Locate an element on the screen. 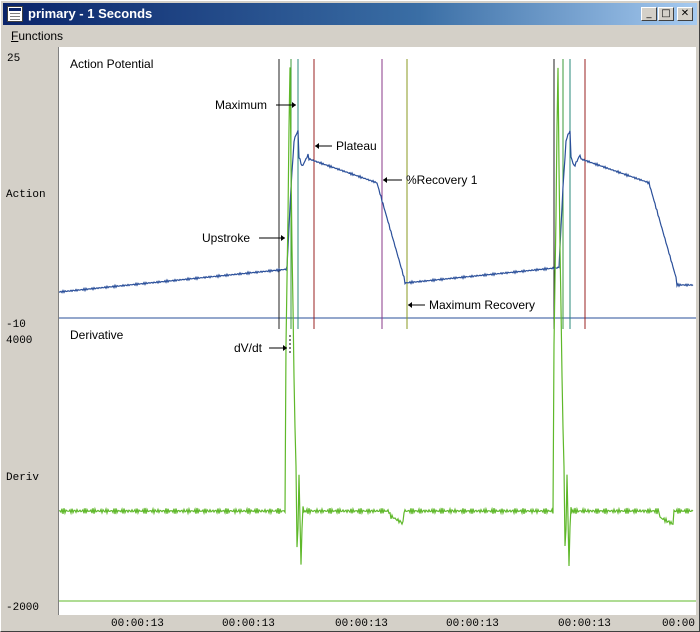 The width and height of the screenshot is (700, 632). window-icon is located at coordinates (15, 14).